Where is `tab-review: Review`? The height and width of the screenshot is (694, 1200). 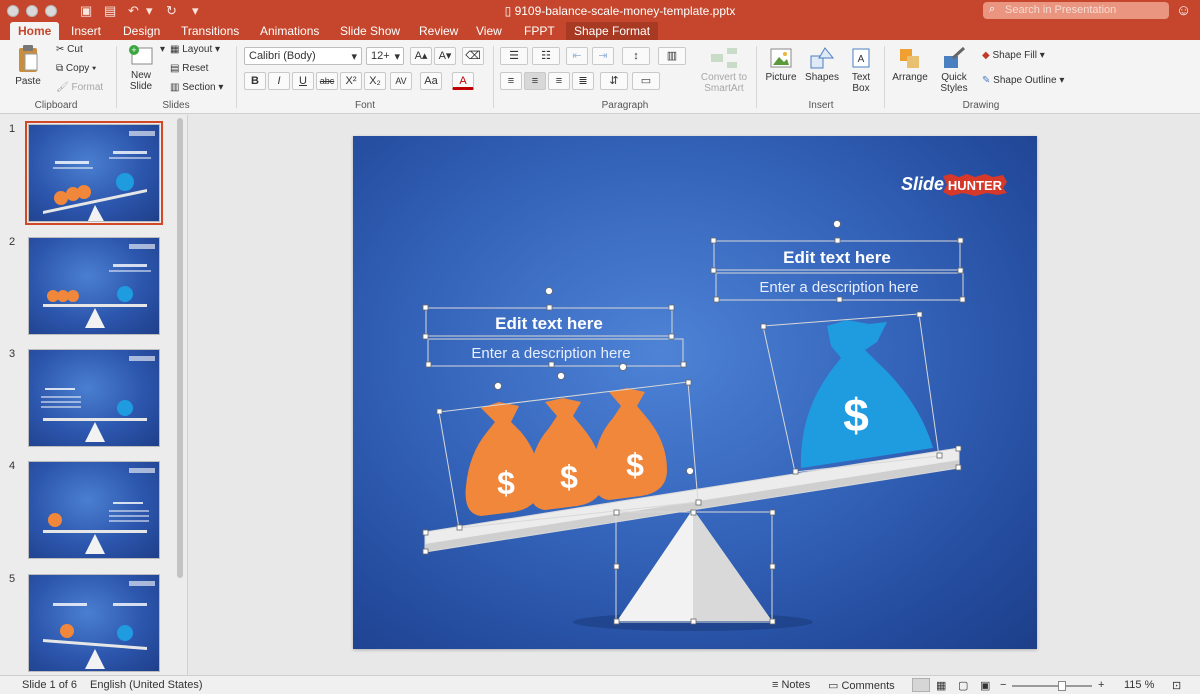
tab-review: Review is located at coordinates (438, 31).